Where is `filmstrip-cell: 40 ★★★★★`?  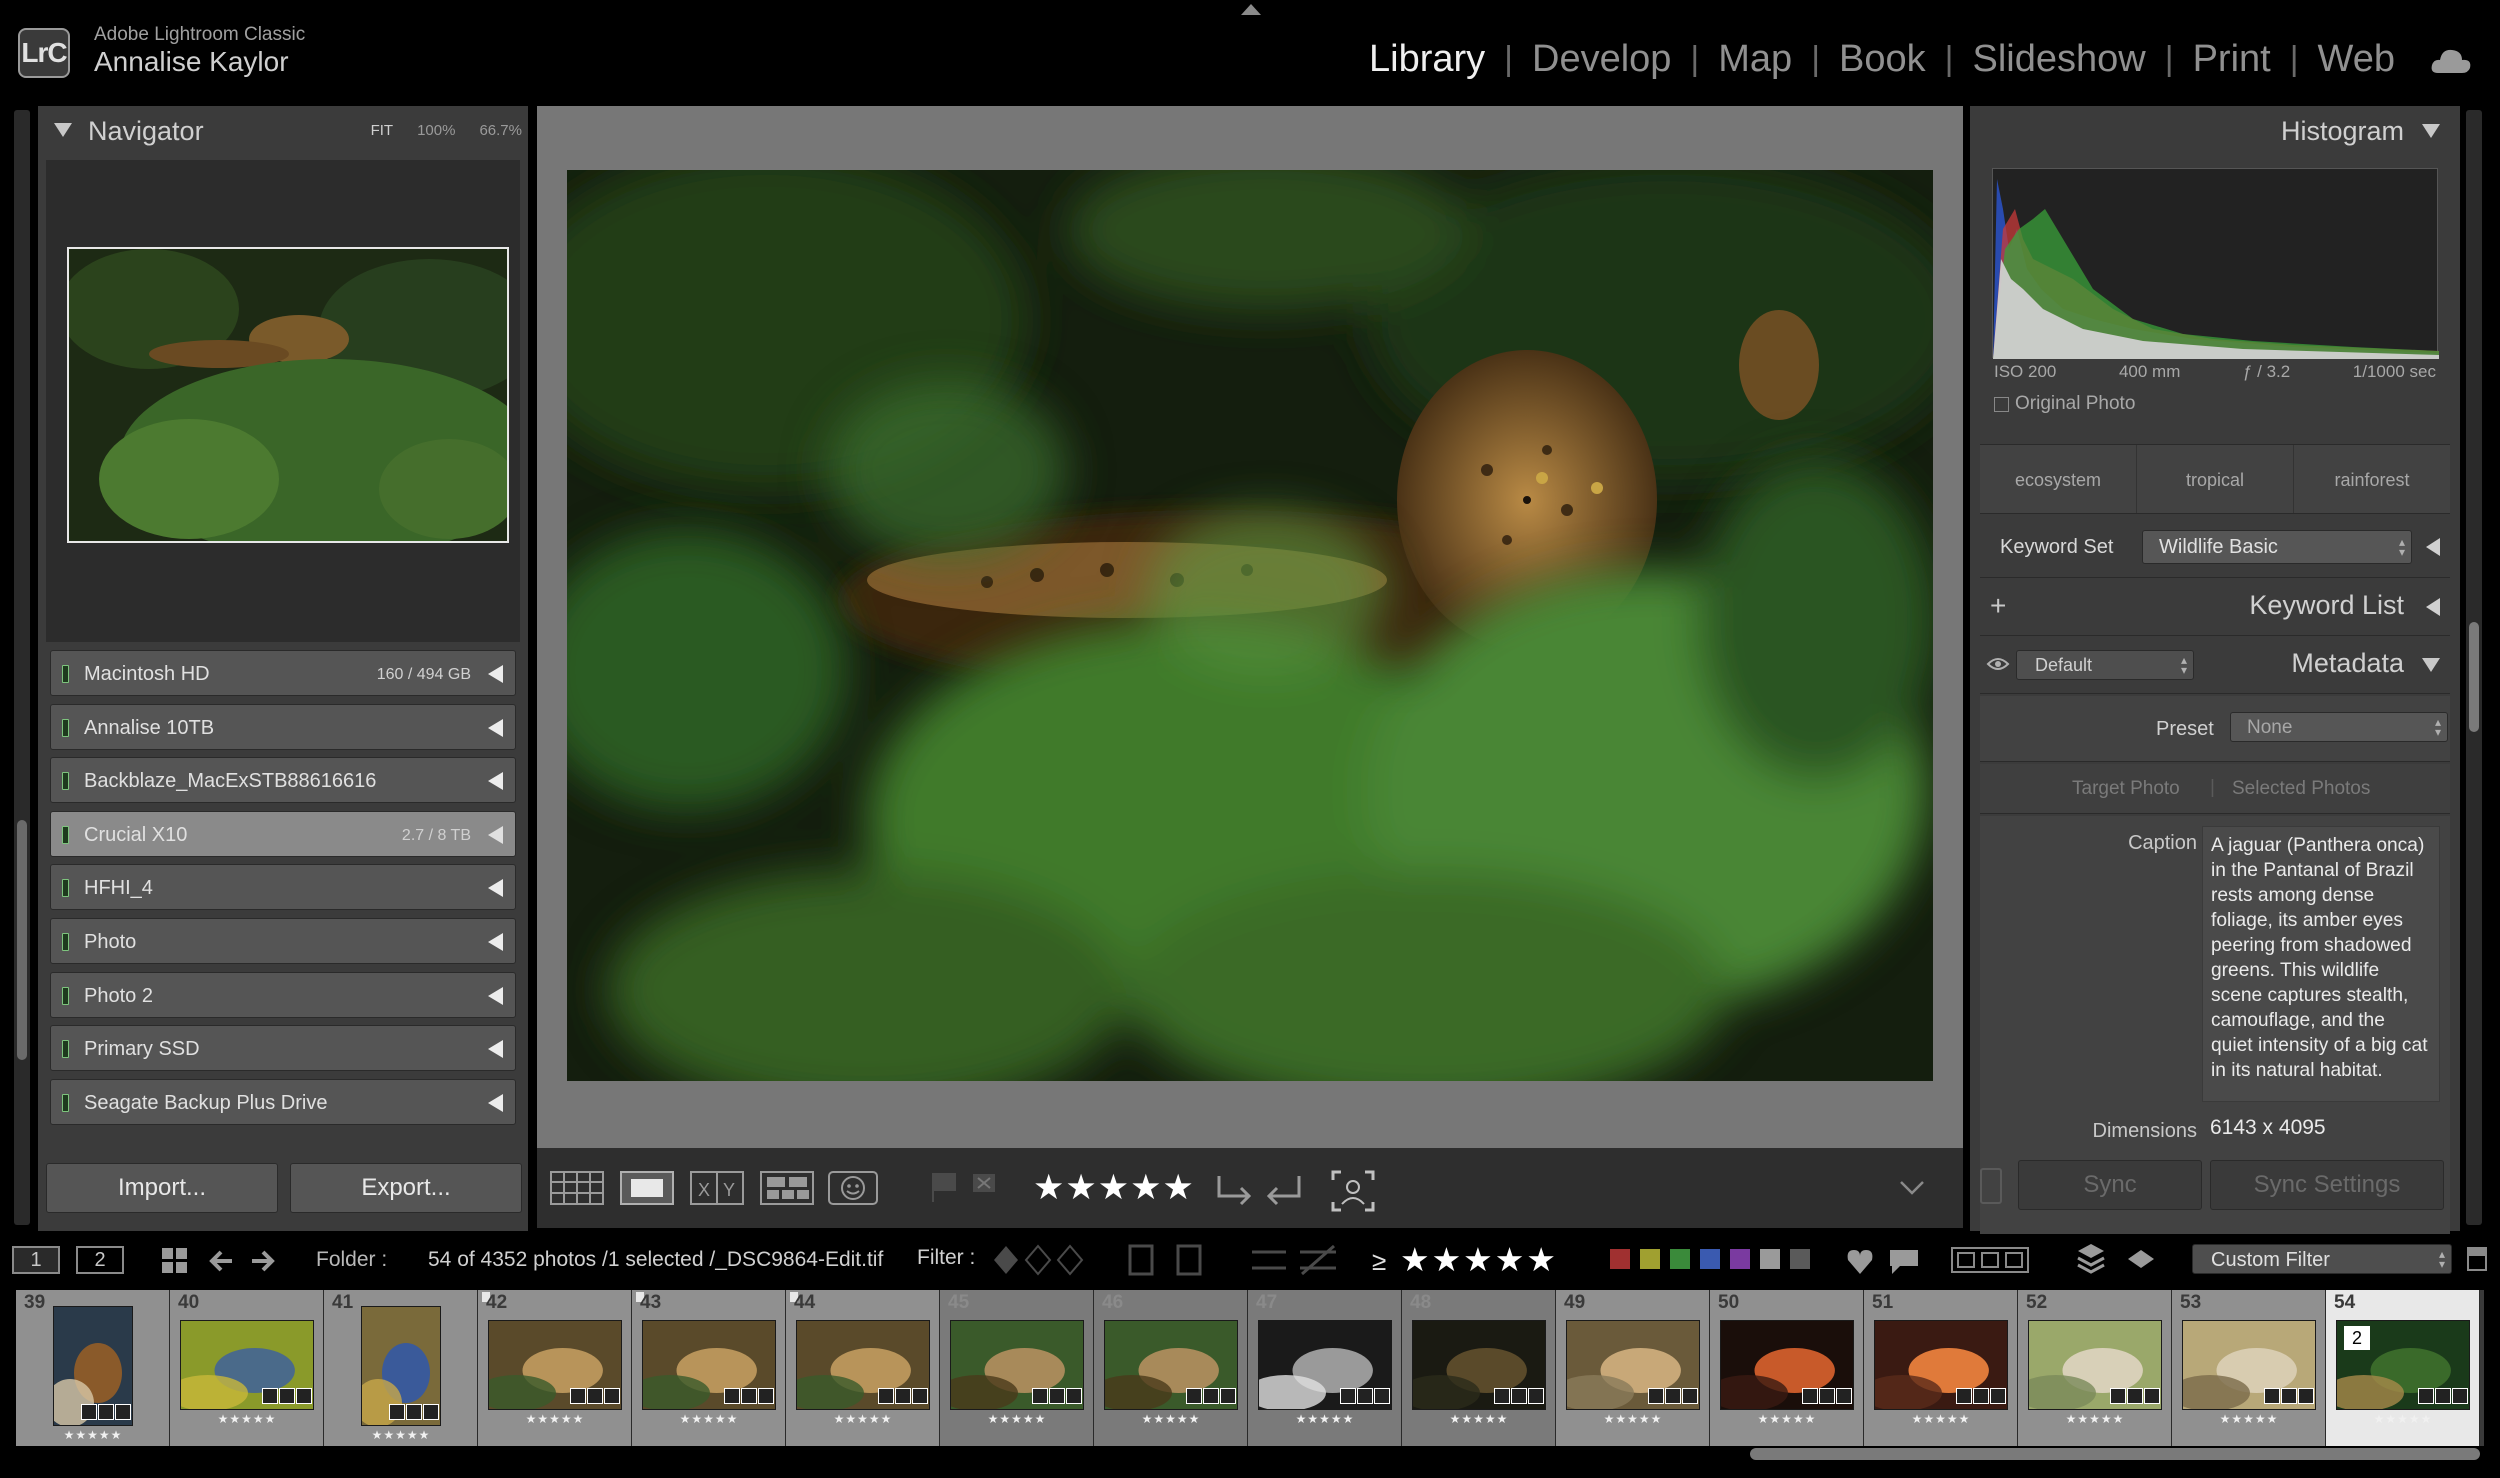 filmstrip-cell: 40 ★★★★★ is located at coordinates (247, 1368).